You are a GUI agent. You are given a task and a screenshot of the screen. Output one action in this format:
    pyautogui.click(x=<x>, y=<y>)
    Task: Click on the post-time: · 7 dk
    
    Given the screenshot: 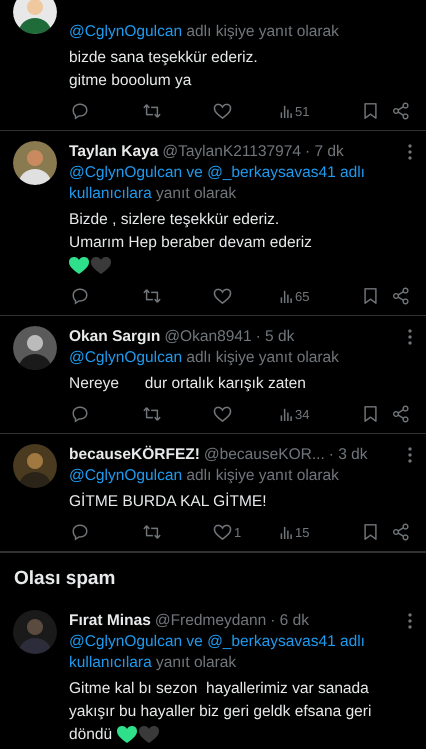 What is the action you would take?
    pyautogui.click(x=324, y=152)
    